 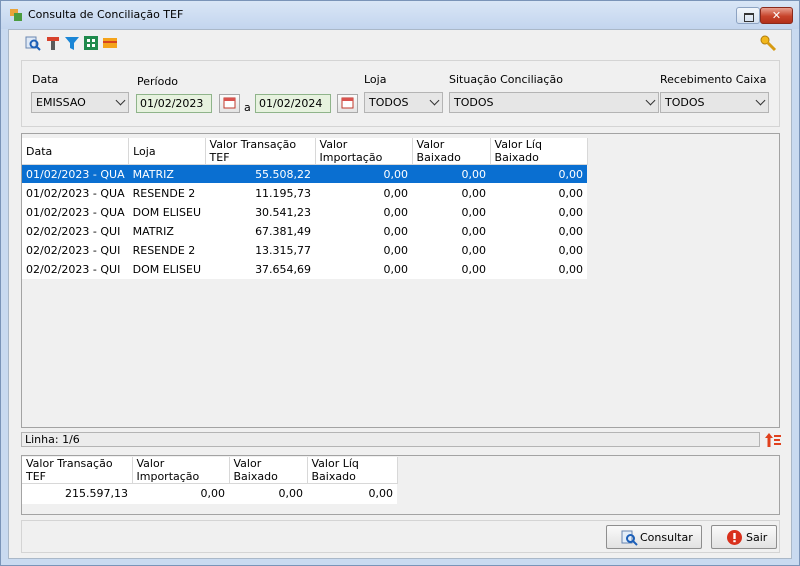 I want to click on recebimento-select: TODOS, so click(x=714, y=102).